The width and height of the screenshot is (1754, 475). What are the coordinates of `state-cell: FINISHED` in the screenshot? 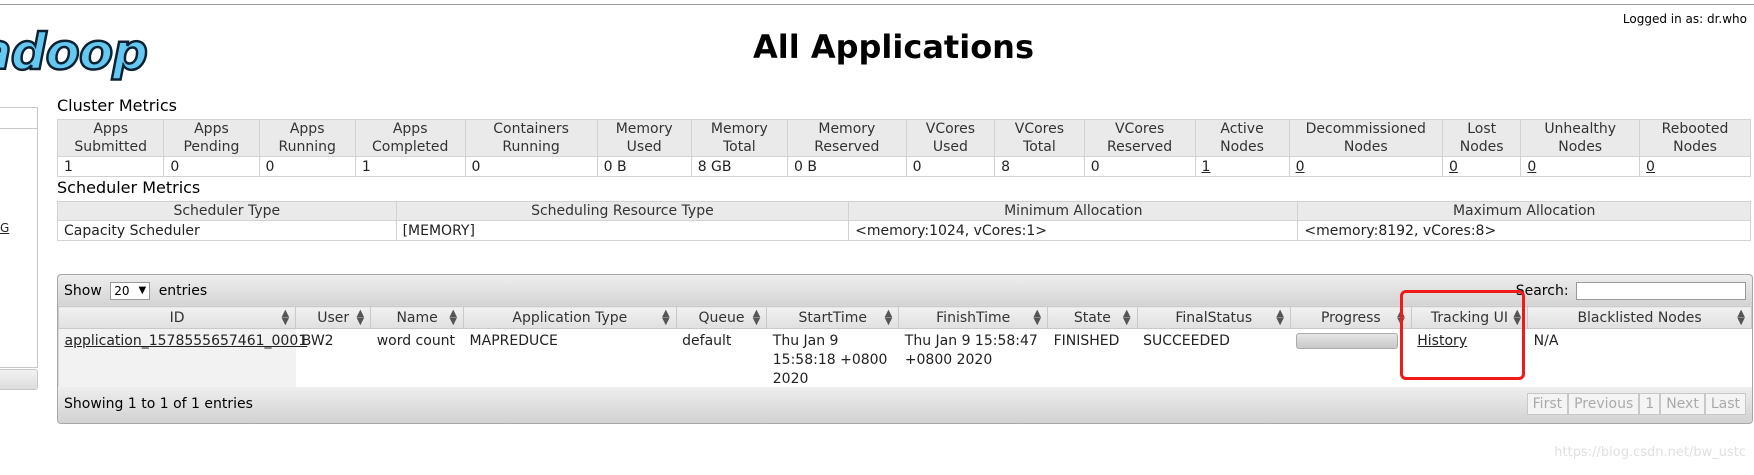 It's located at (1092, 360).